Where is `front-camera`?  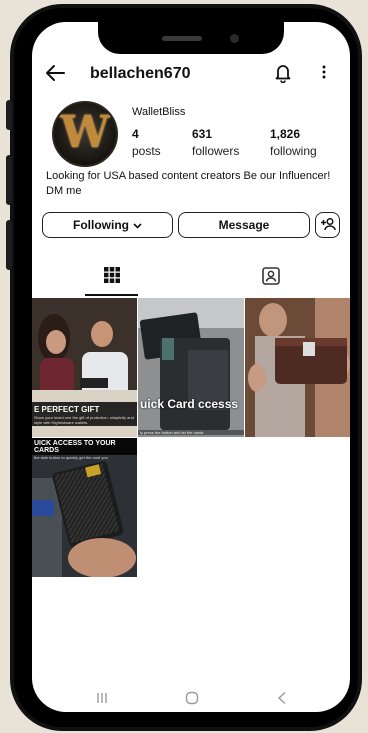
front-camera is located at coordinates (234, 38).